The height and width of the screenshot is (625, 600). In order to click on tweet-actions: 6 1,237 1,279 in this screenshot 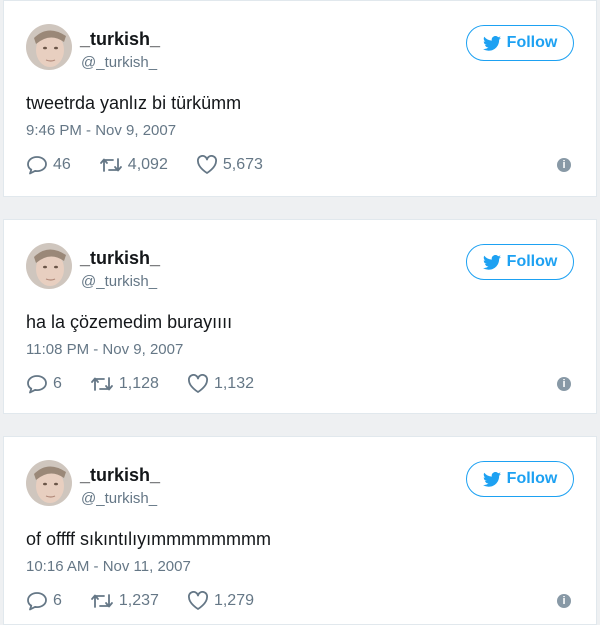, I will do `click(154, 601)`.